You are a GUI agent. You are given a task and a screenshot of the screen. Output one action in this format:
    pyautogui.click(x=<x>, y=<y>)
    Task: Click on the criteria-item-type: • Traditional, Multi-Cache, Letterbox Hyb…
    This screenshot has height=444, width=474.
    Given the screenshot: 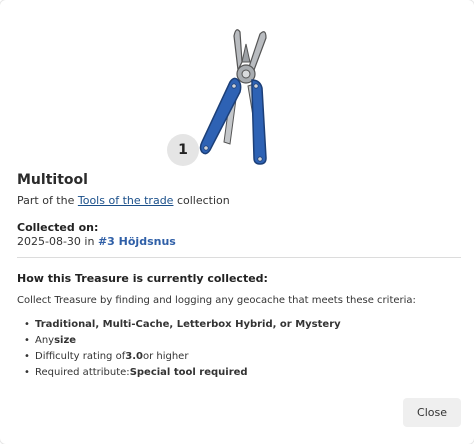 What is the action you would take?
    pyautogui.click(x=182, y=324)
    